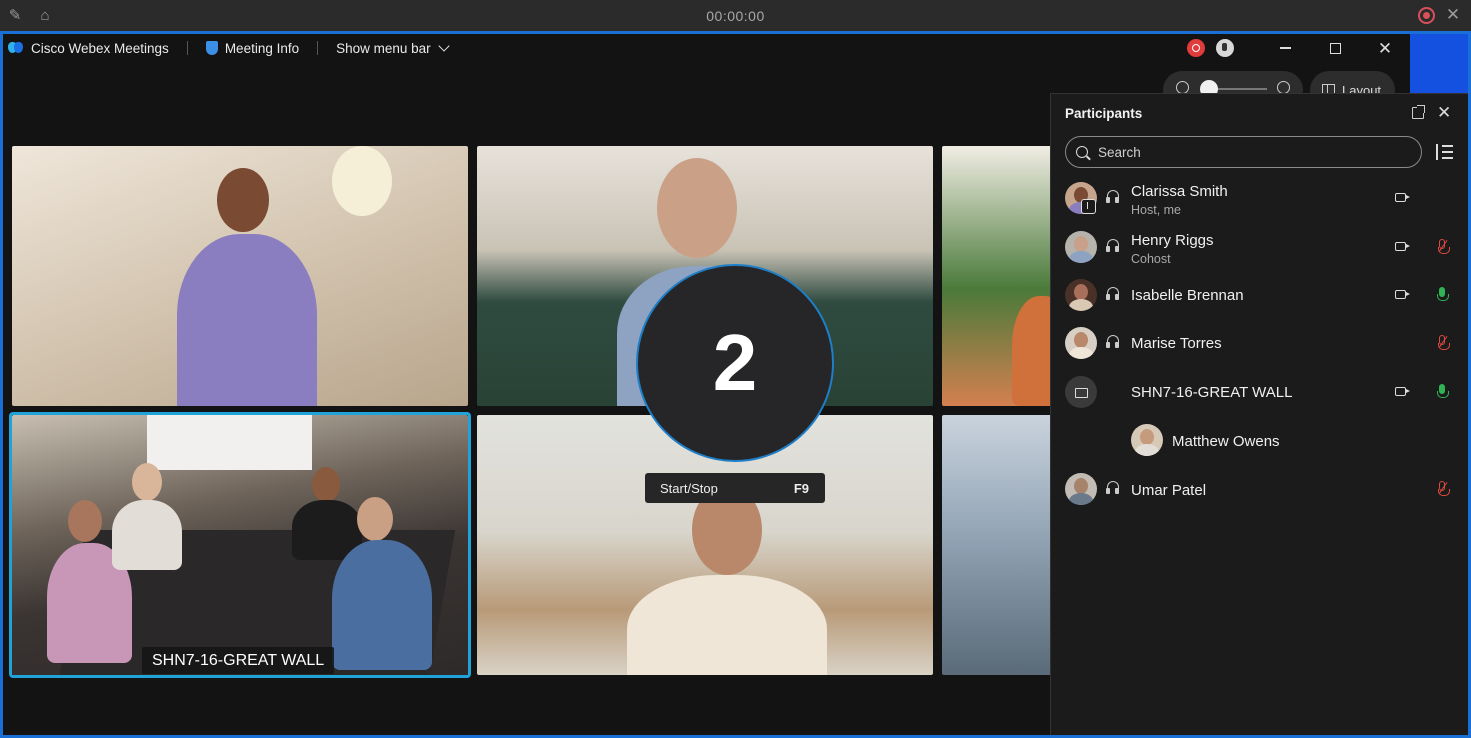 The width and height of the screenshot is (1471, 738). Describe the element at coordinates (238, 660) in the screenshot. I see `tile-name-label: SHN7-16-GREAT WALL` at that location.